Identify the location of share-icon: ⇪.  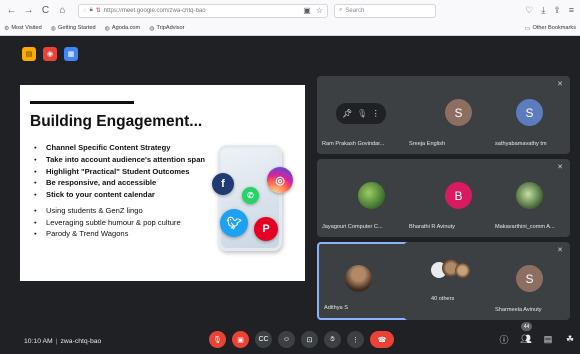
(557, 10).